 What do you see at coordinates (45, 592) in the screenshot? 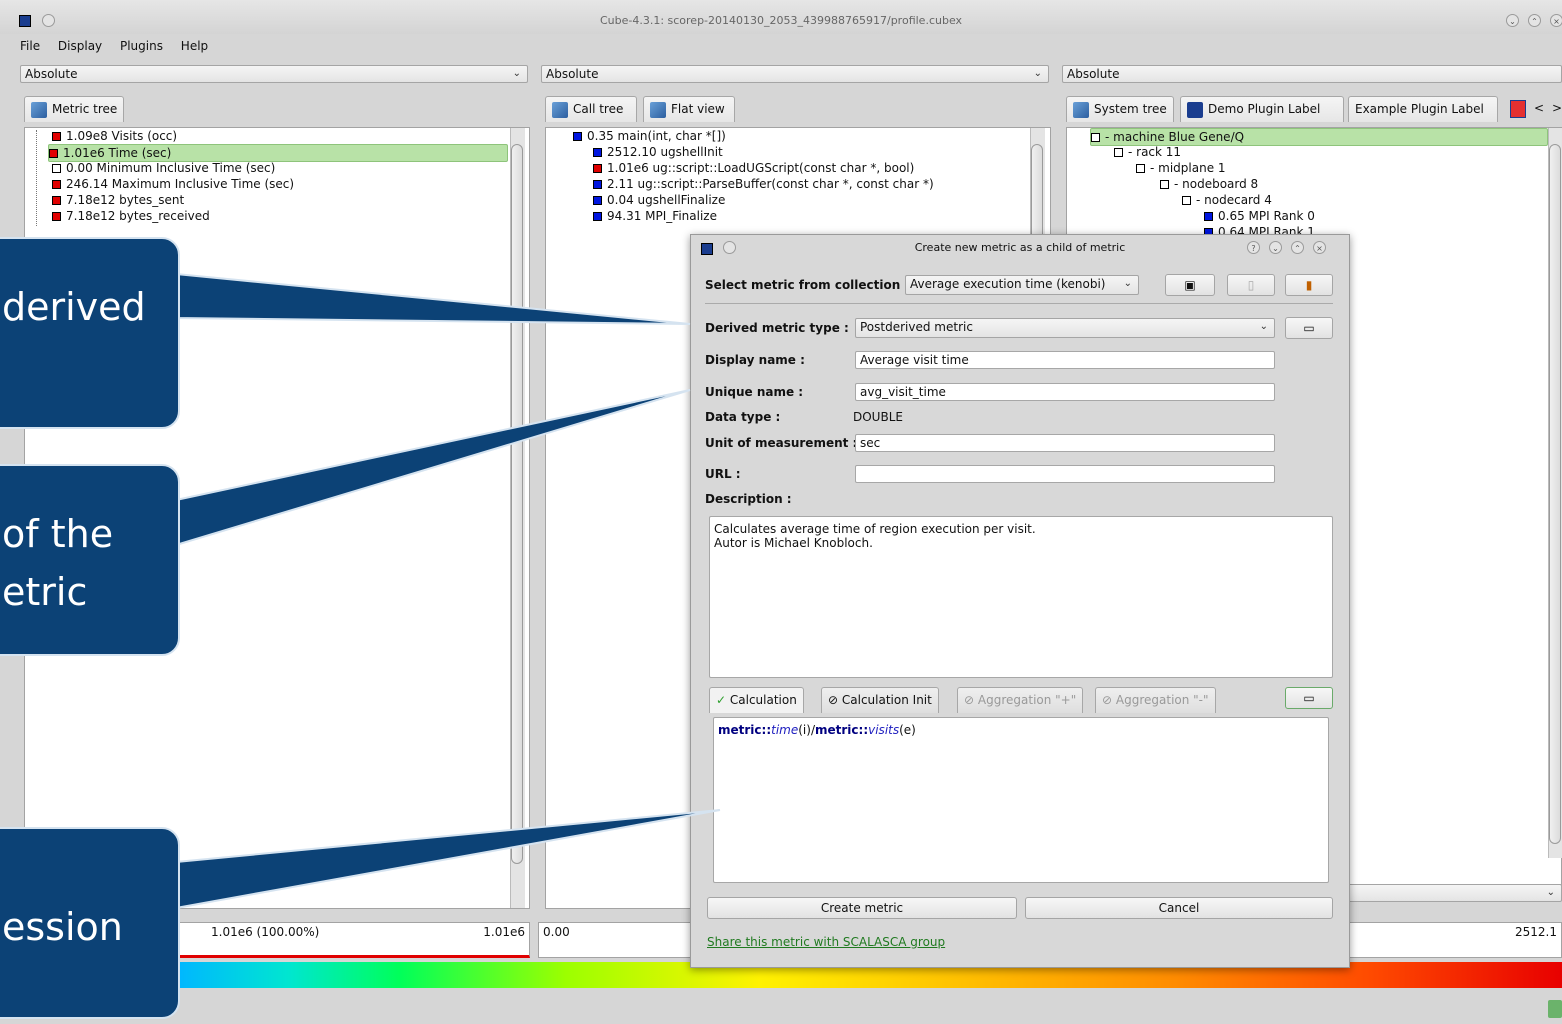
I see `callout-middle-text: etric` at bounding box center [45, 592].